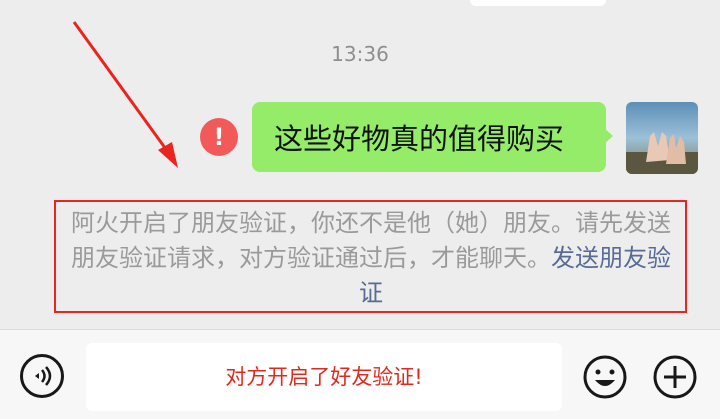  I want to click on emoji-icon, so click(605, 377).